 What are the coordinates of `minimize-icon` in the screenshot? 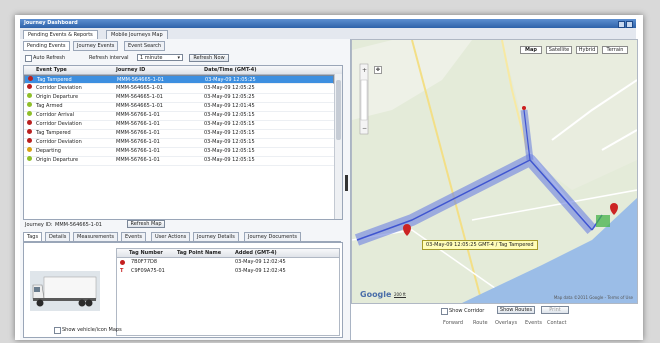 It's located at (621, 24).